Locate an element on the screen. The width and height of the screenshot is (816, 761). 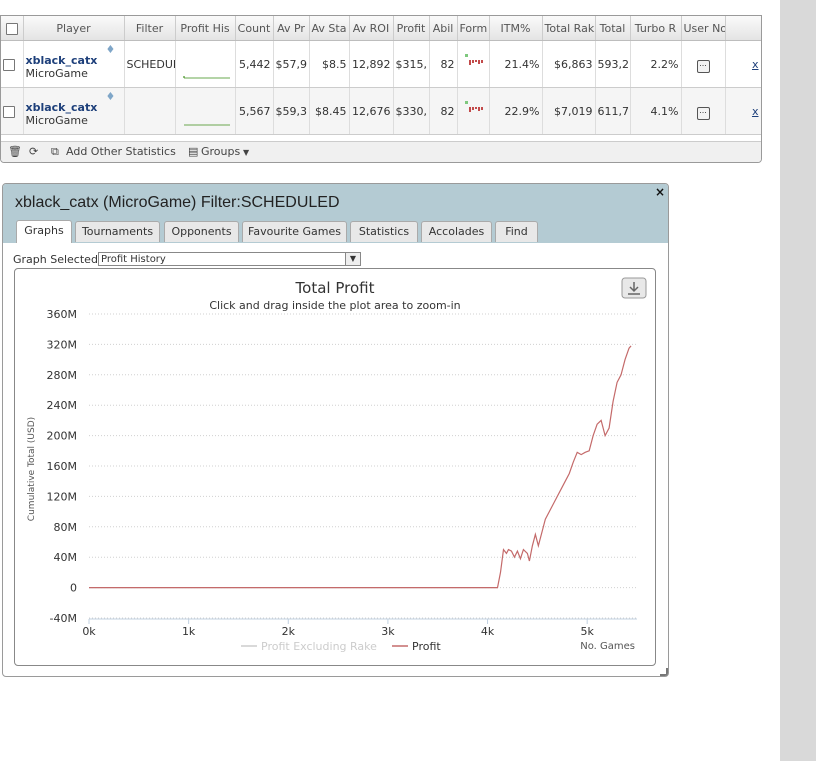
groups-icon: ▤ is located at coordinates (193, 151).